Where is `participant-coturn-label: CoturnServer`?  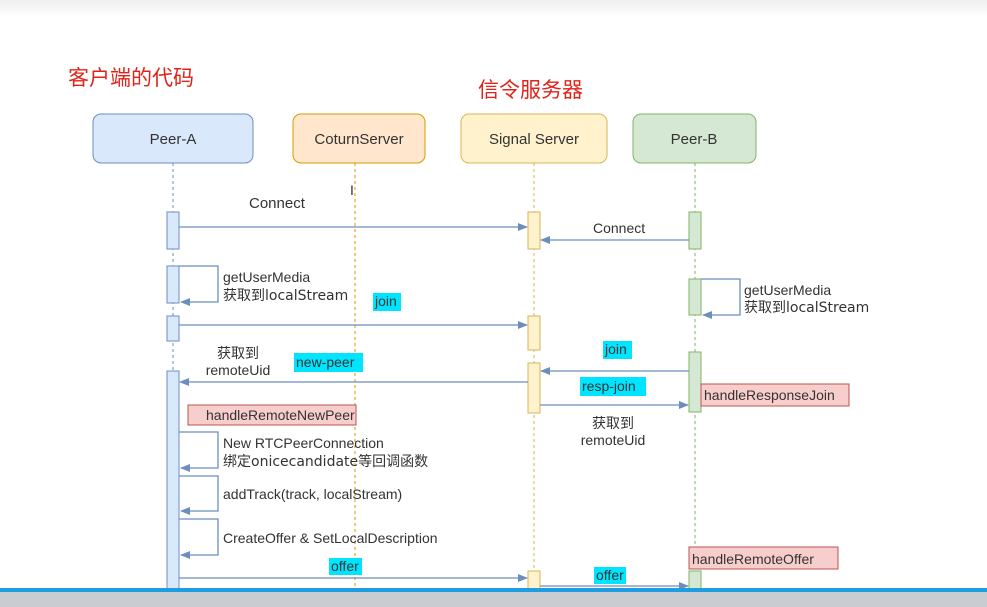 participant-coturn-label: CoturnServer is located at coordinates (358, 139).